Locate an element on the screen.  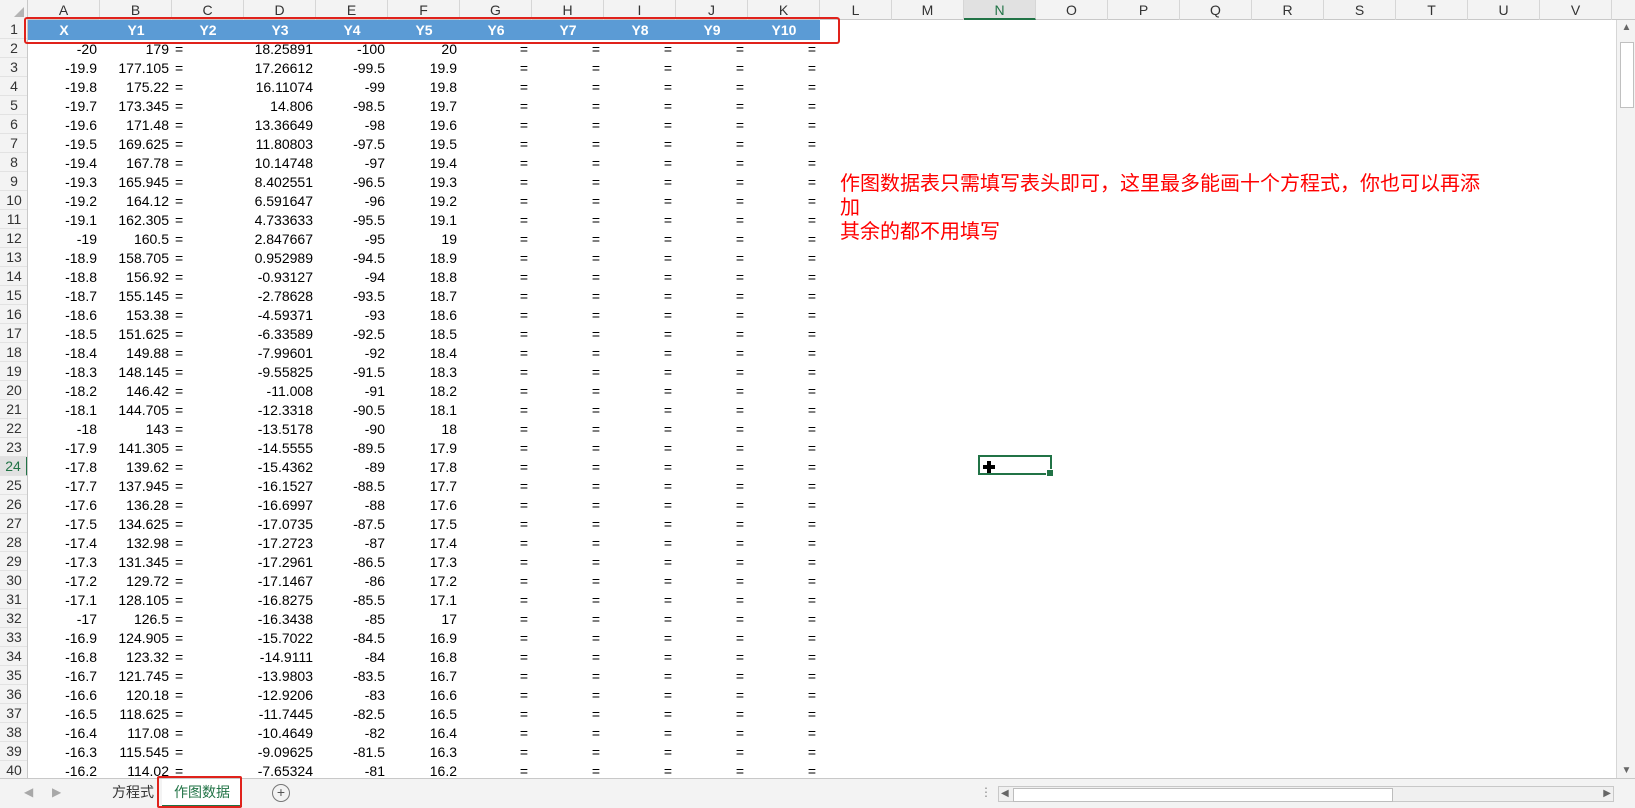
cell-b32: 126.5 is located at coordinates (136, 619).